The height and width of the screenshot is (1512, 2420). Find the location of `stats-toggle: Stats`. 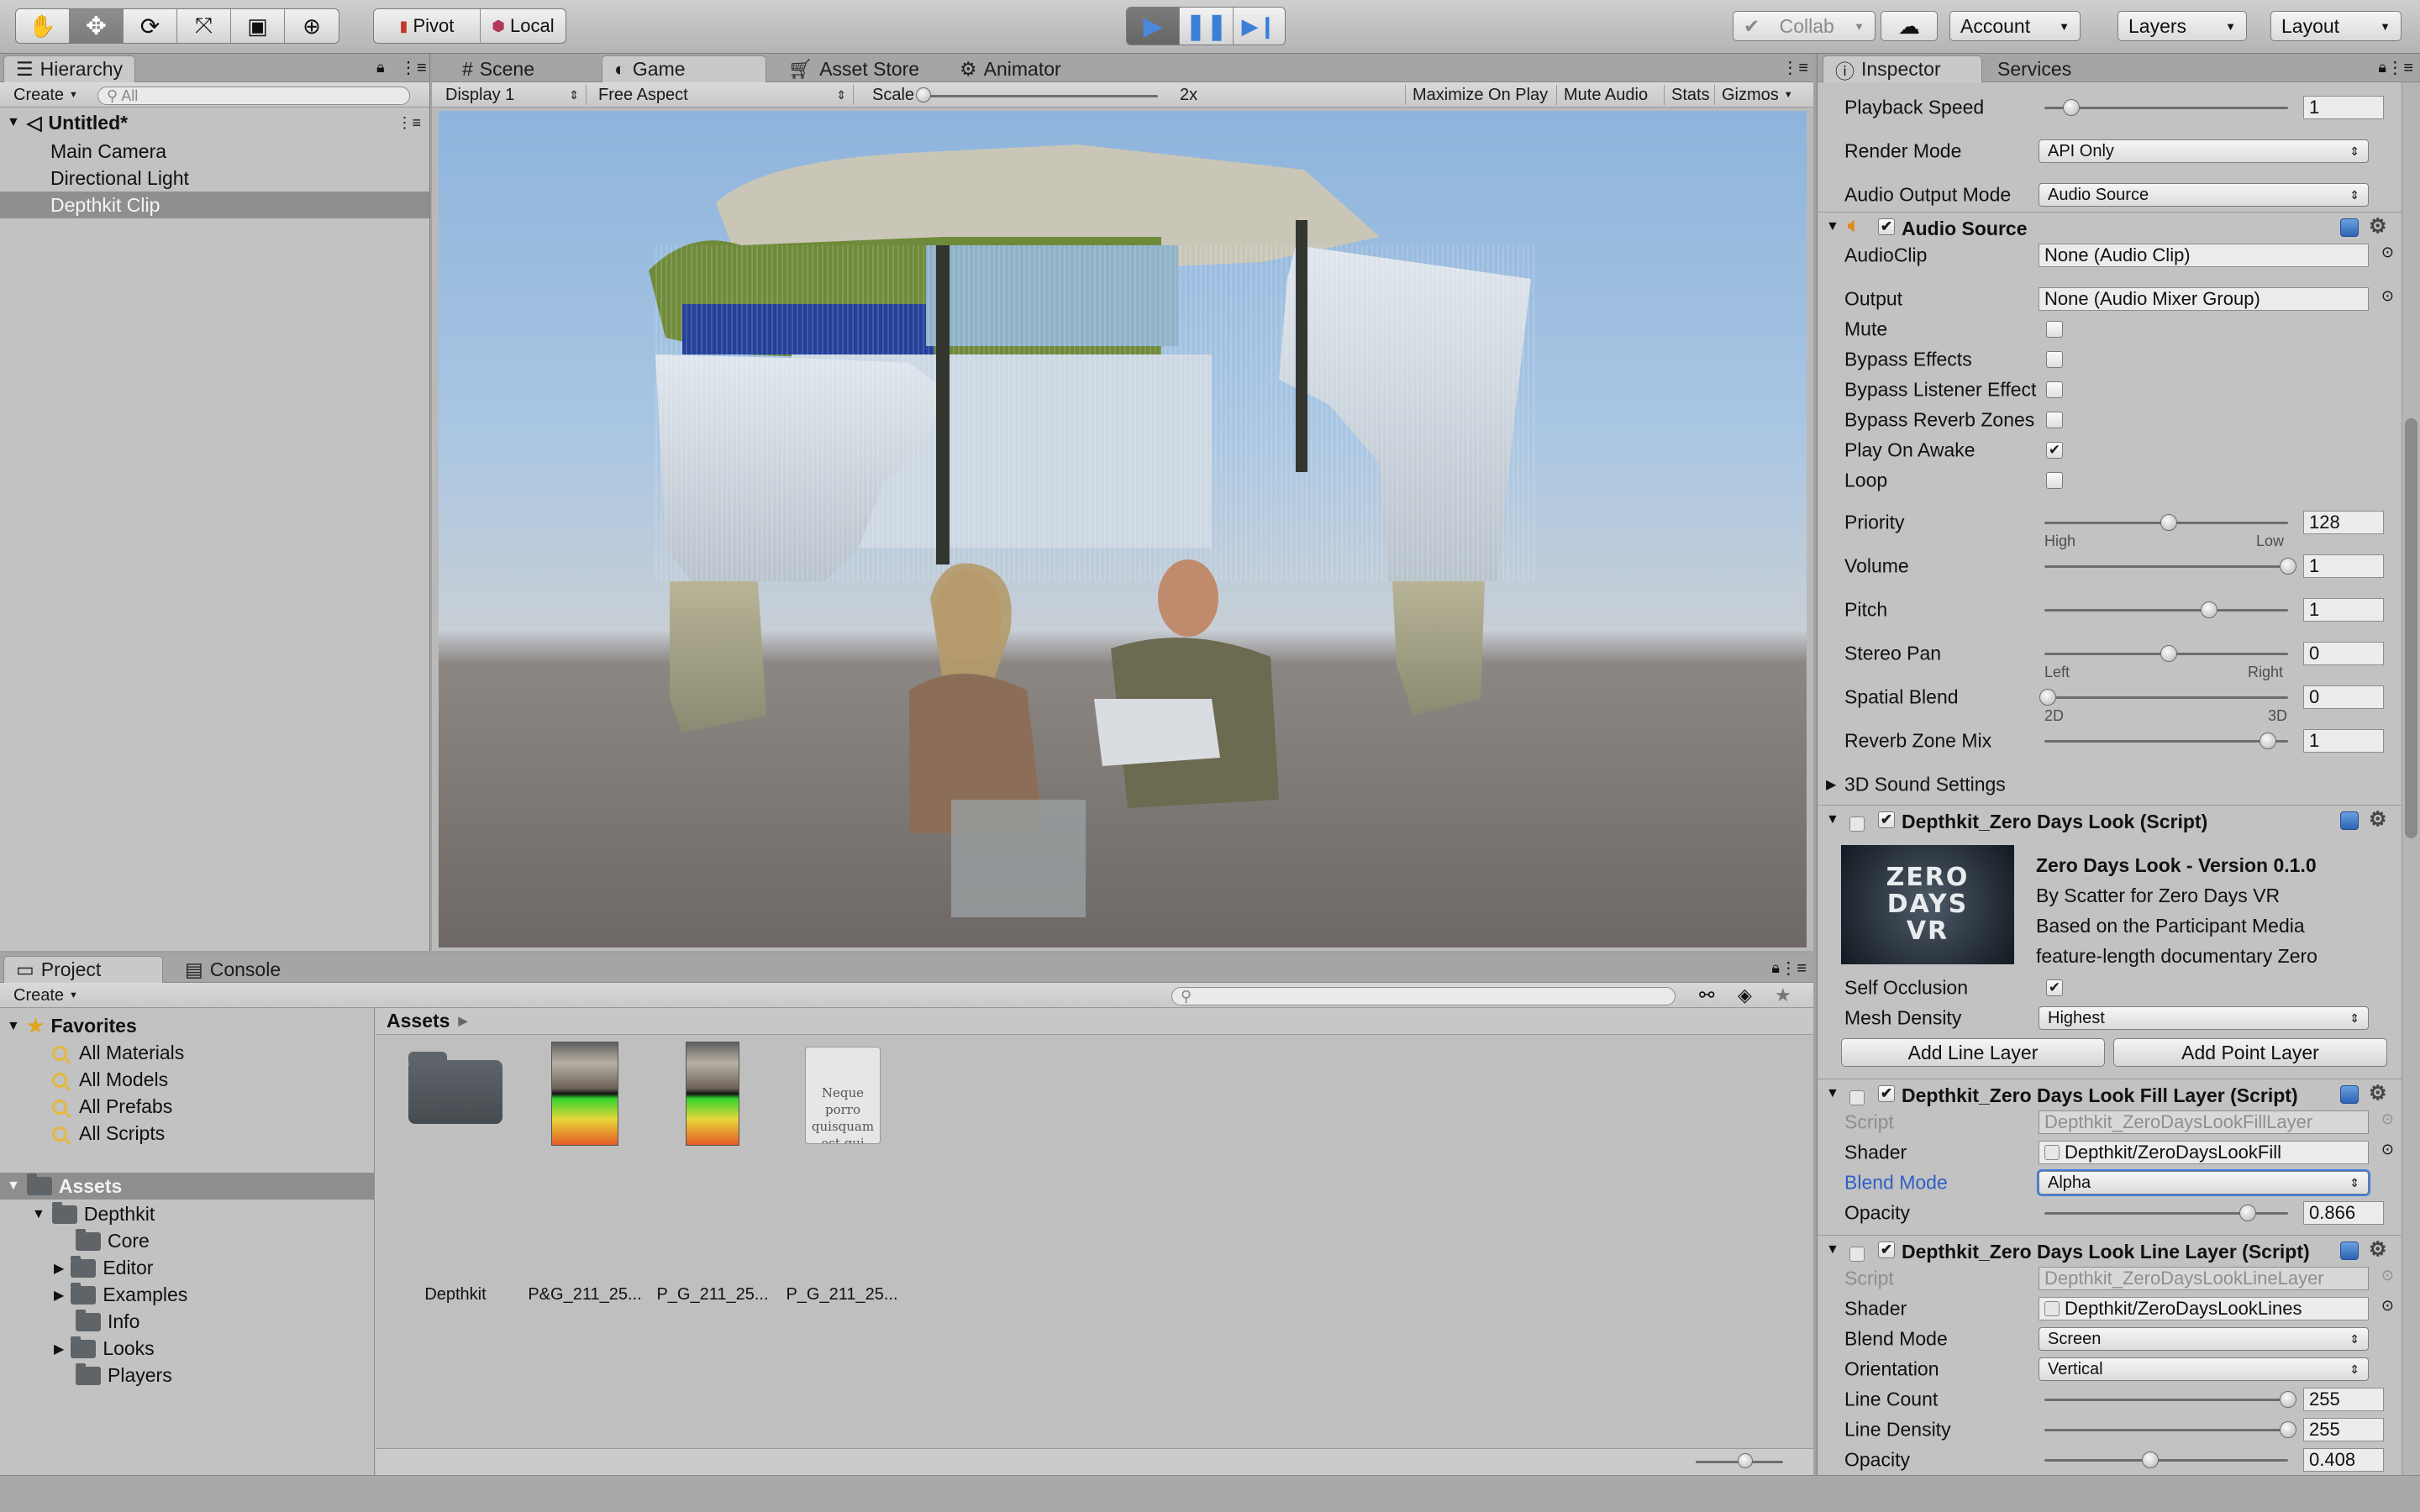

stats-toggle: Stats is located at coordinates (1690, 95).